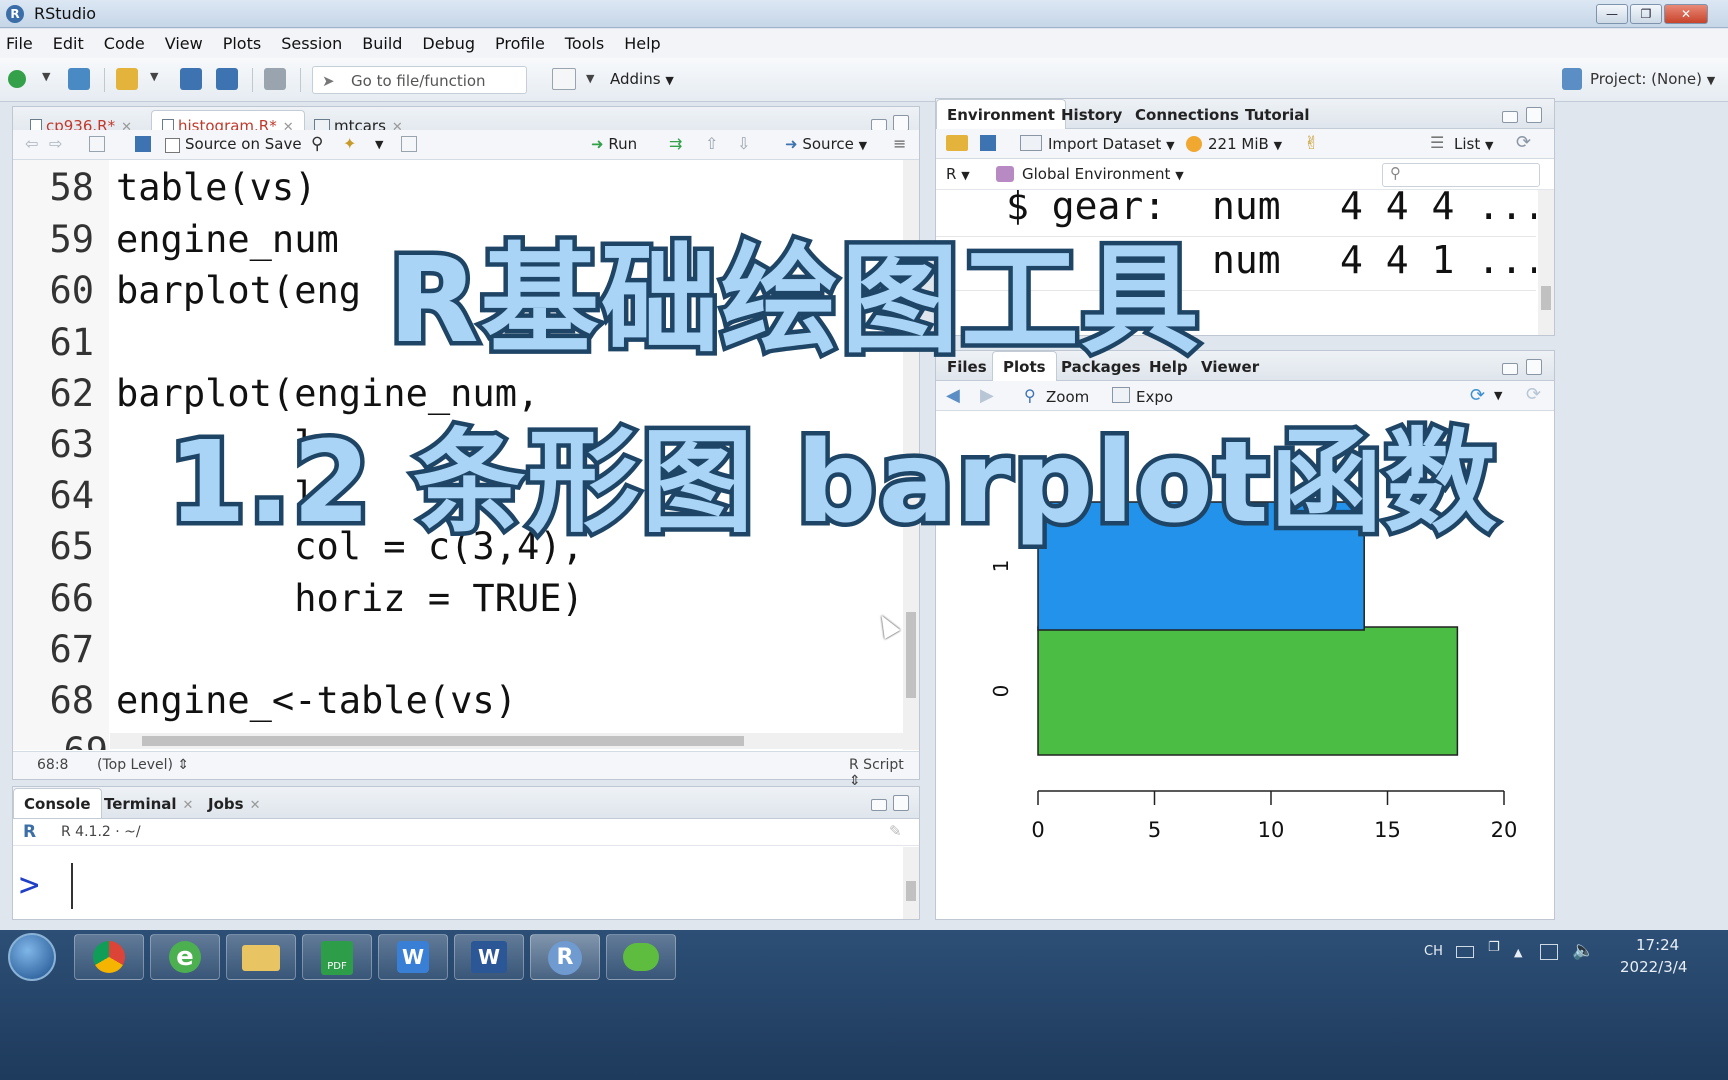 The image size is (1728, 1080). Describe the element at coordinates (337, 957) in the screenshot. I see `pdf-taskbar-icon: PDF` at that location.